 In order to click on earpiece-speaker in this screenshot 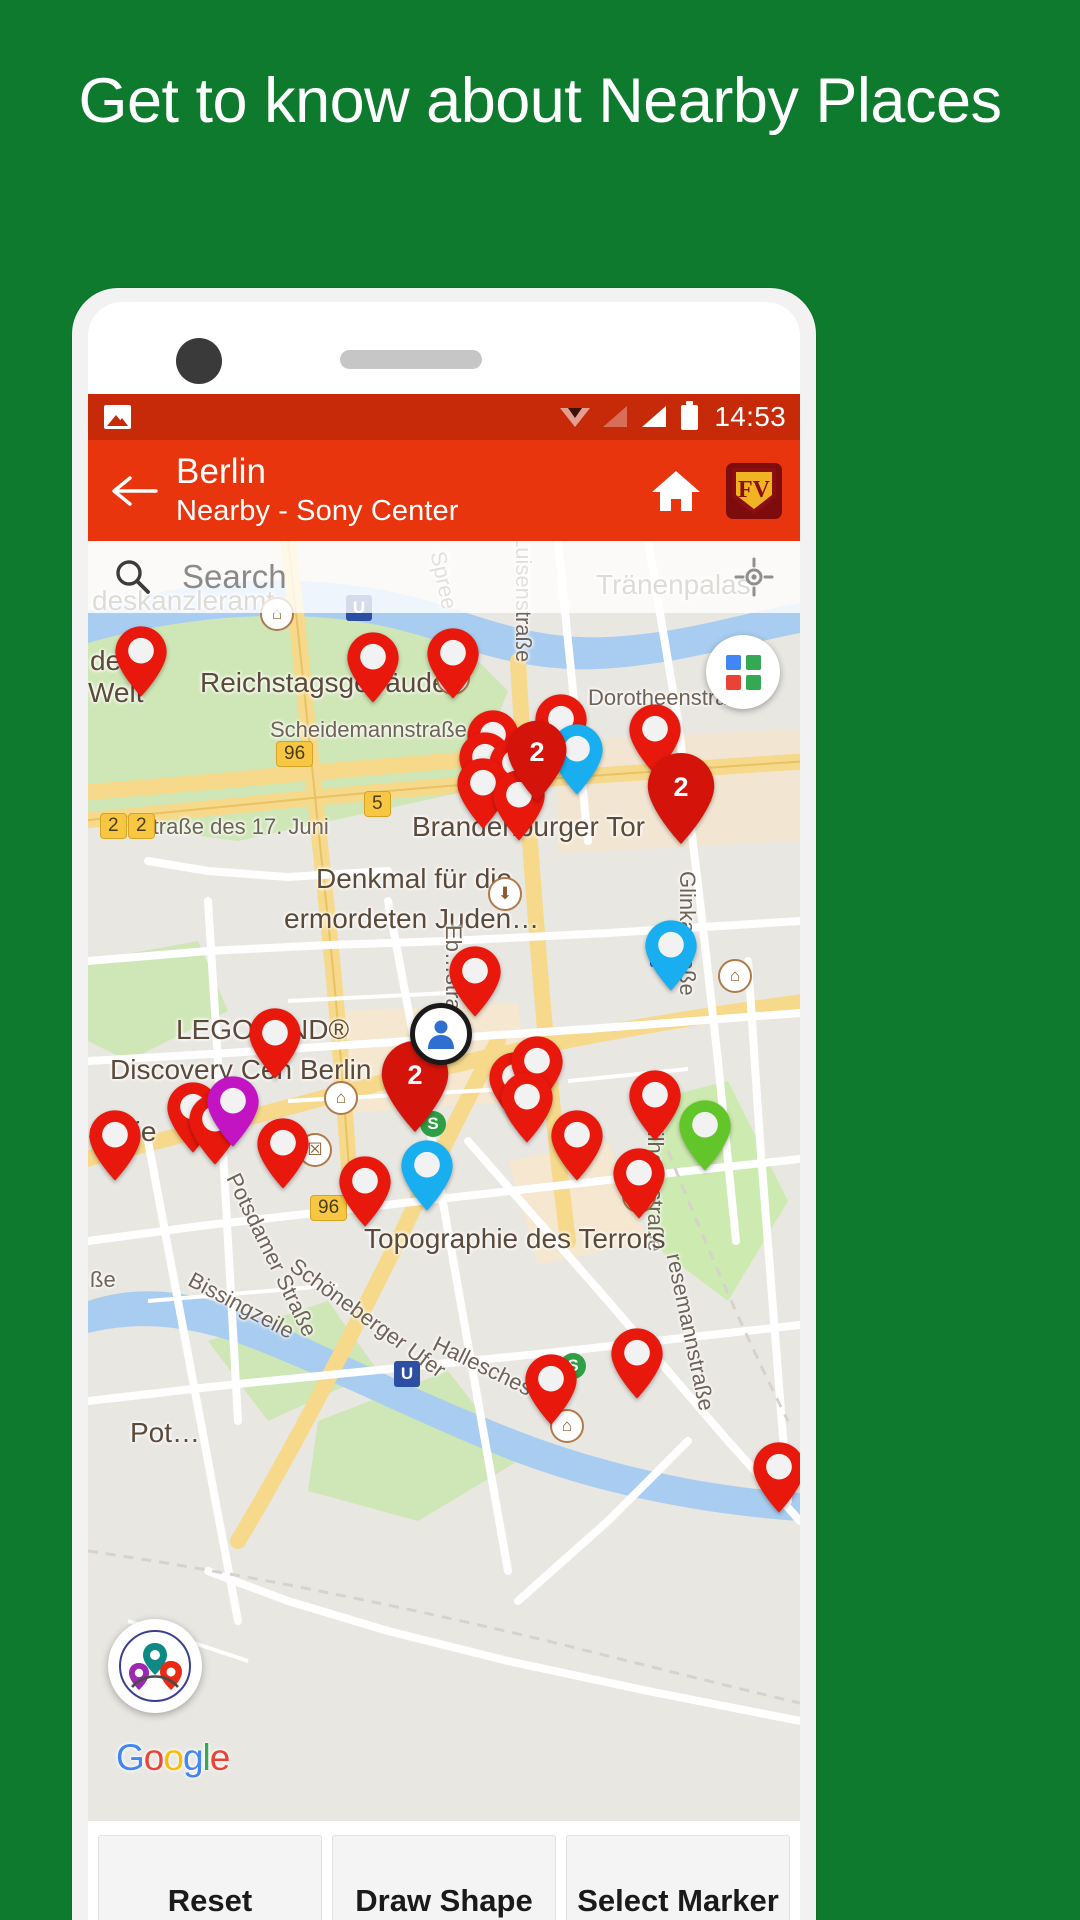, I will do `click(411, 359)`.